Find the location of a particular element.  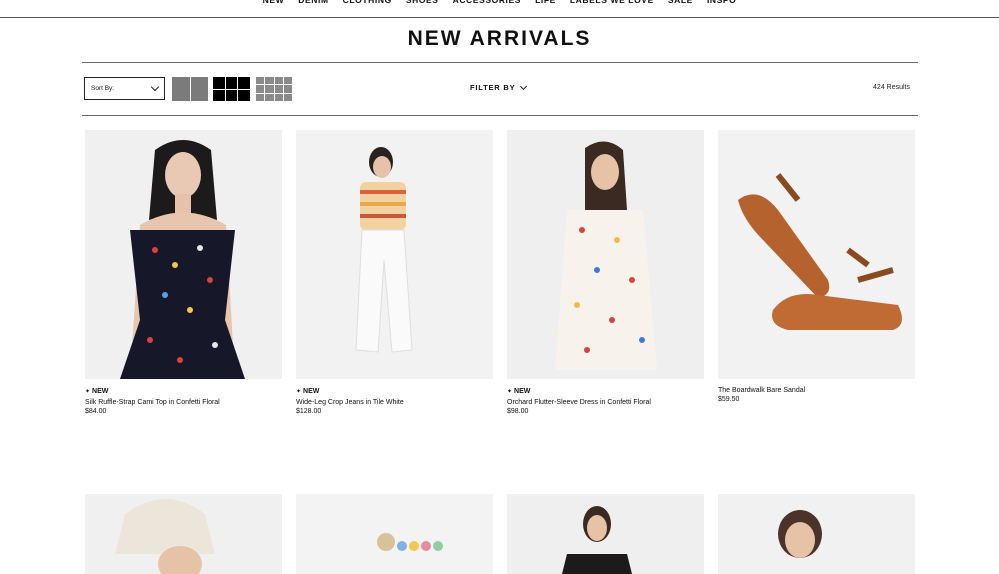

product-image-wide-leg-jeans is located at coordinates (394, 254).